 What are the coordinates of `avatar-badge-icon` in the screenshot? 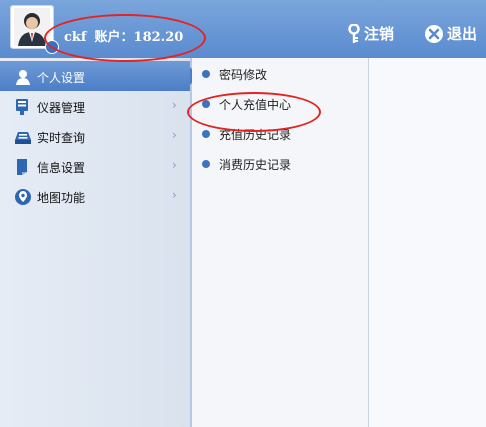 It's located at (52, 47).